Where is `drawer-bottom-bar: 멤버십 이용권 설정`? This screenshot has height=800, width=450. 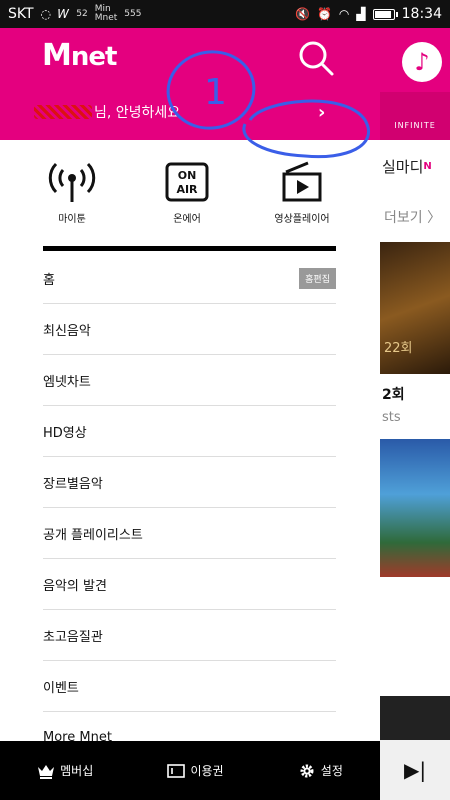 drawer-bottom-bar: 멤버십 이용권 설정 is located at coordinates (190, 770).